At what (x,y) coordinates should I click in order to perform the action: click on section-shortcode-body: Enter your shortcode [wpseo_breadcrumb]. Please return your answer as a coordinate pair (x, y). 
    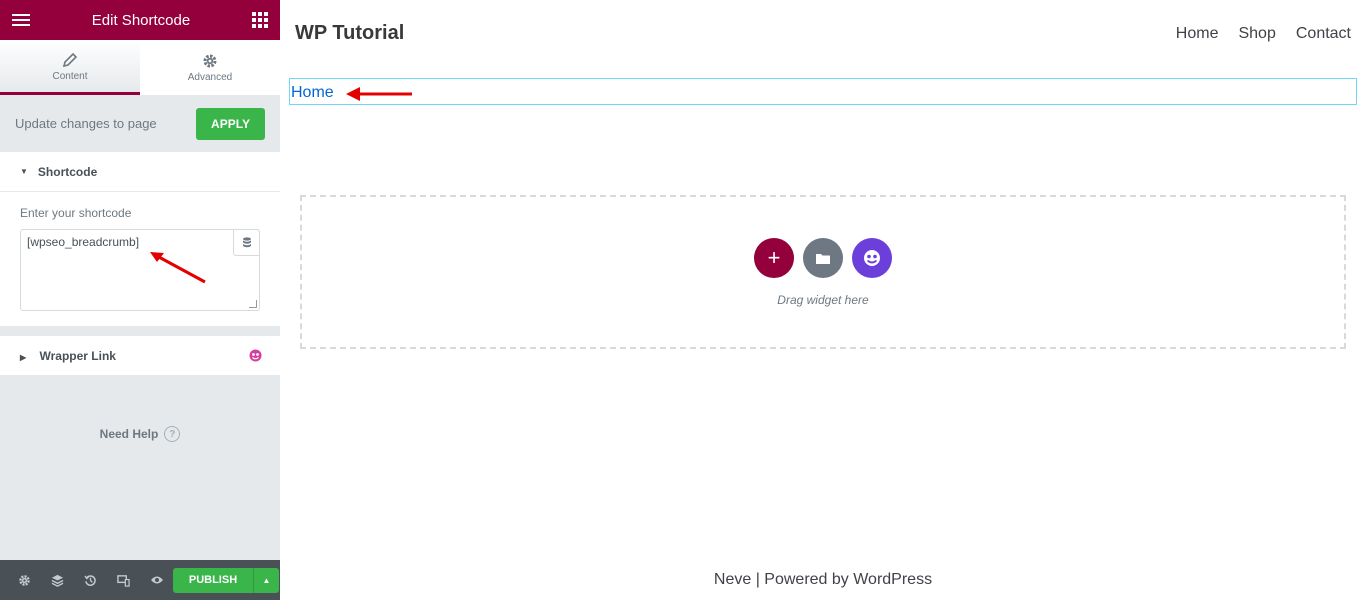
    Looking at the image, I should click on (140, 259).